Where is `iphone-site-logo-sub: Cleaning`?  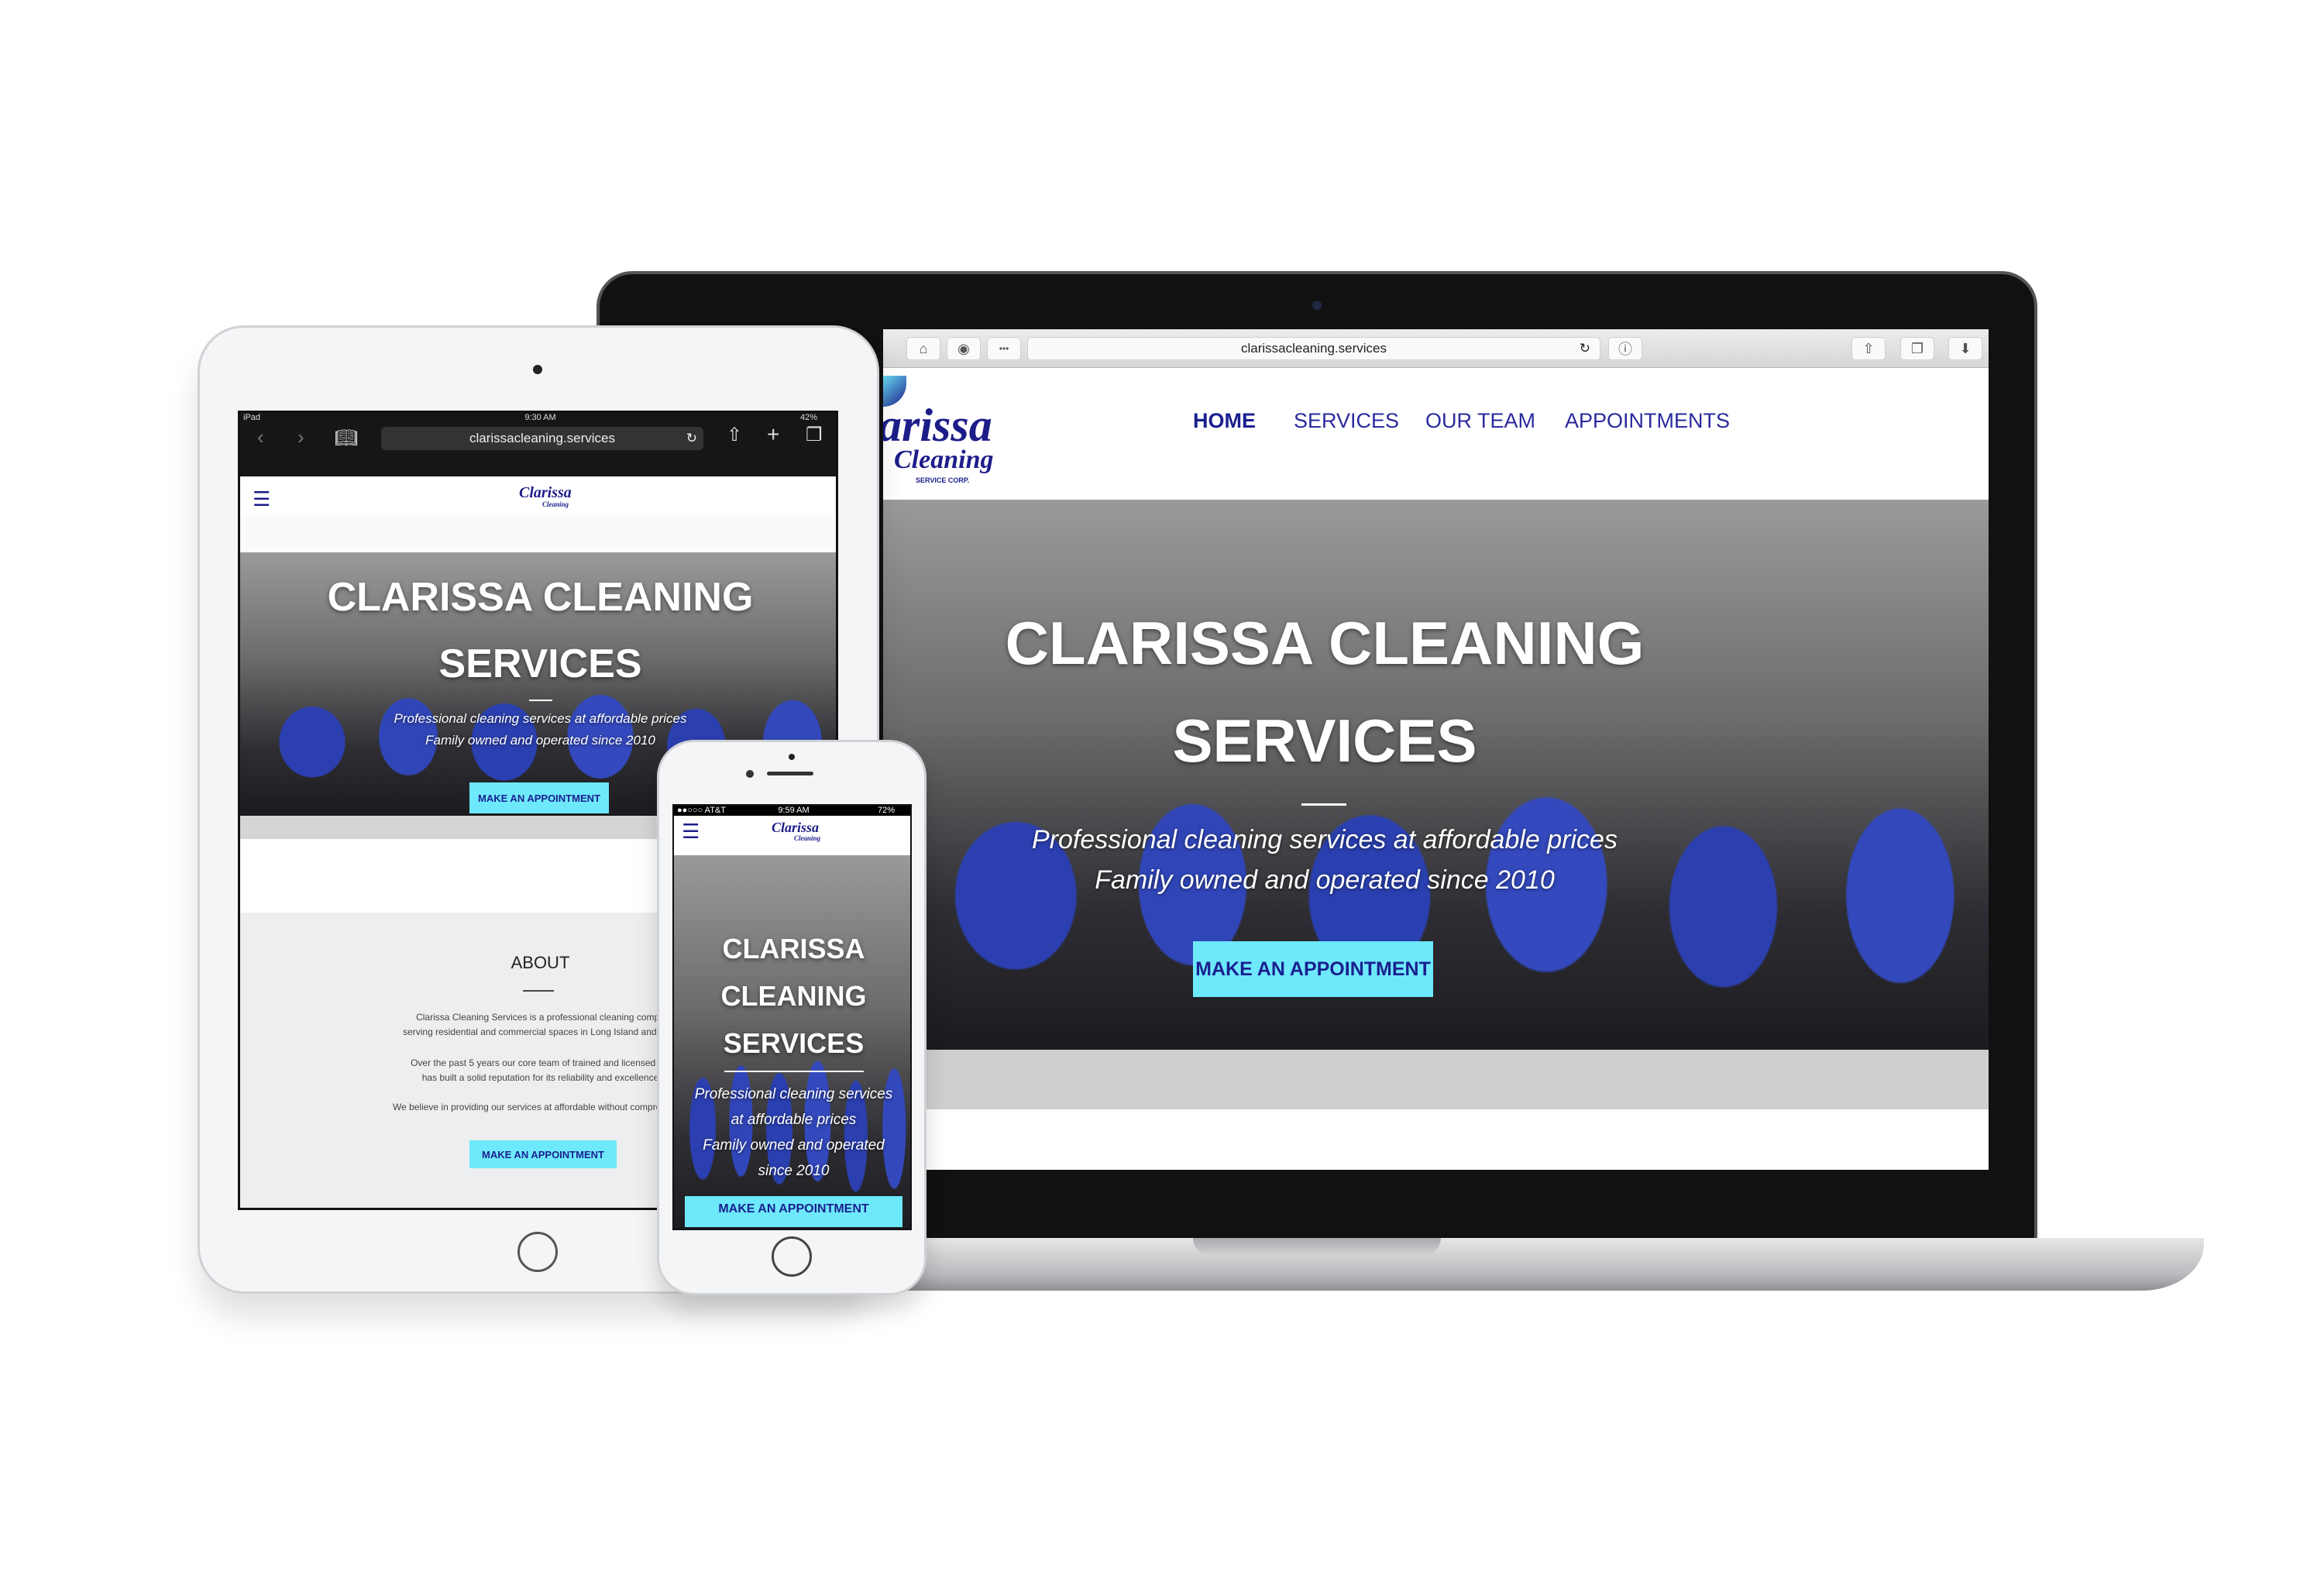
iphone-site-logo-sub: Cleaning is located at coordinates (807, 838).